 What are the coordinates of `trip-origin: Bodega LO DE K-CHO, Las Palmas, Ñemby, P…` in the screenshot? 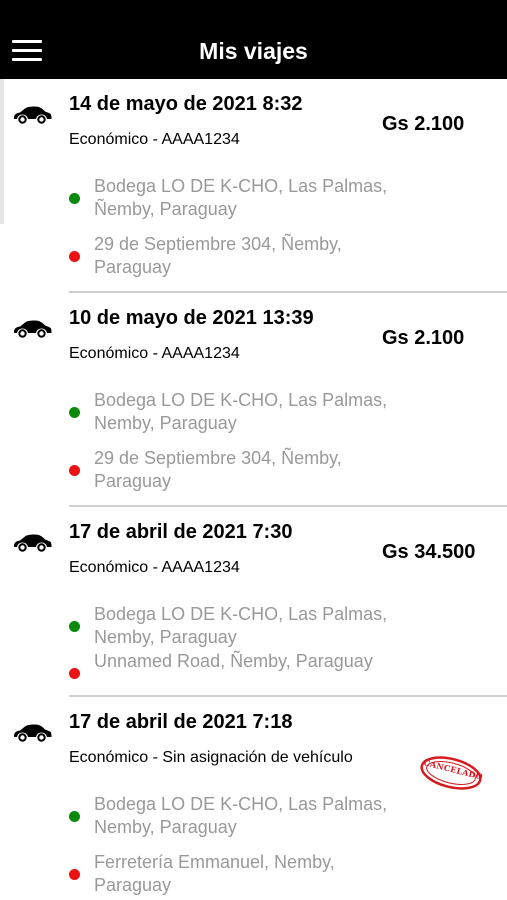 It's located at (241, 197).